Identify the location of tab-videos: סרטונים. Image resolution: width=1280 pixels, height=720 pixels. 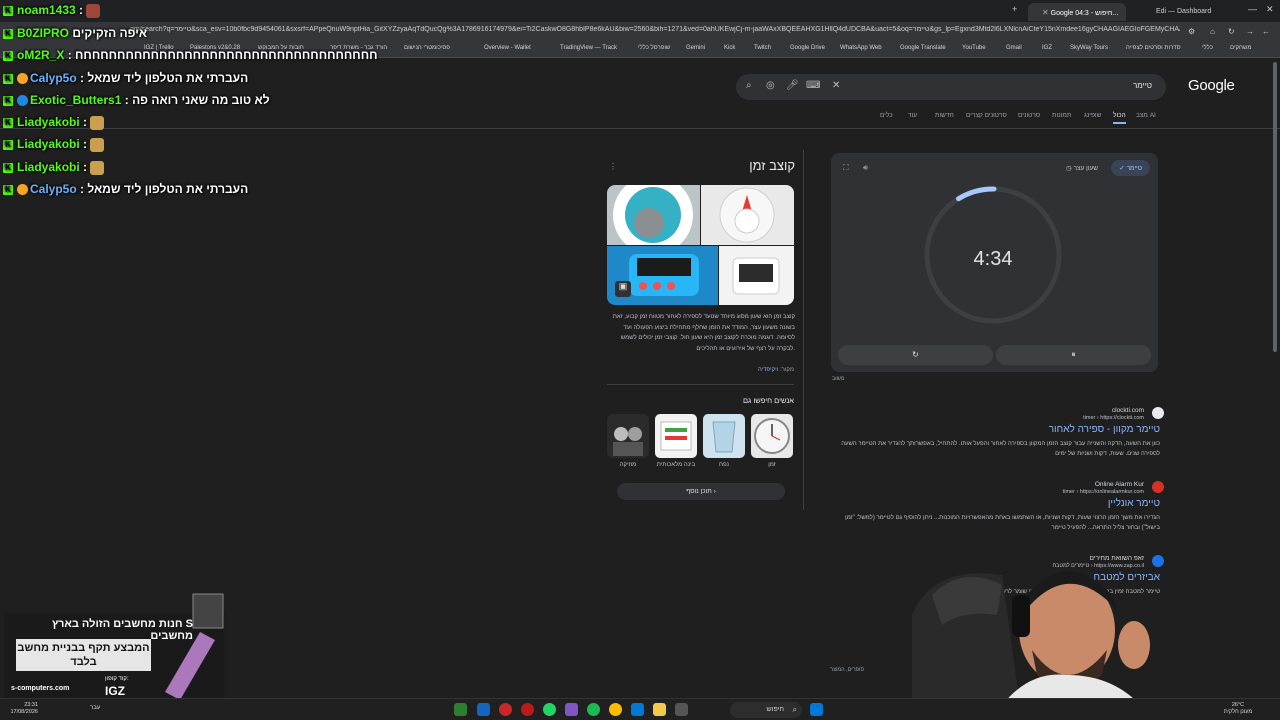
(1029, 115).